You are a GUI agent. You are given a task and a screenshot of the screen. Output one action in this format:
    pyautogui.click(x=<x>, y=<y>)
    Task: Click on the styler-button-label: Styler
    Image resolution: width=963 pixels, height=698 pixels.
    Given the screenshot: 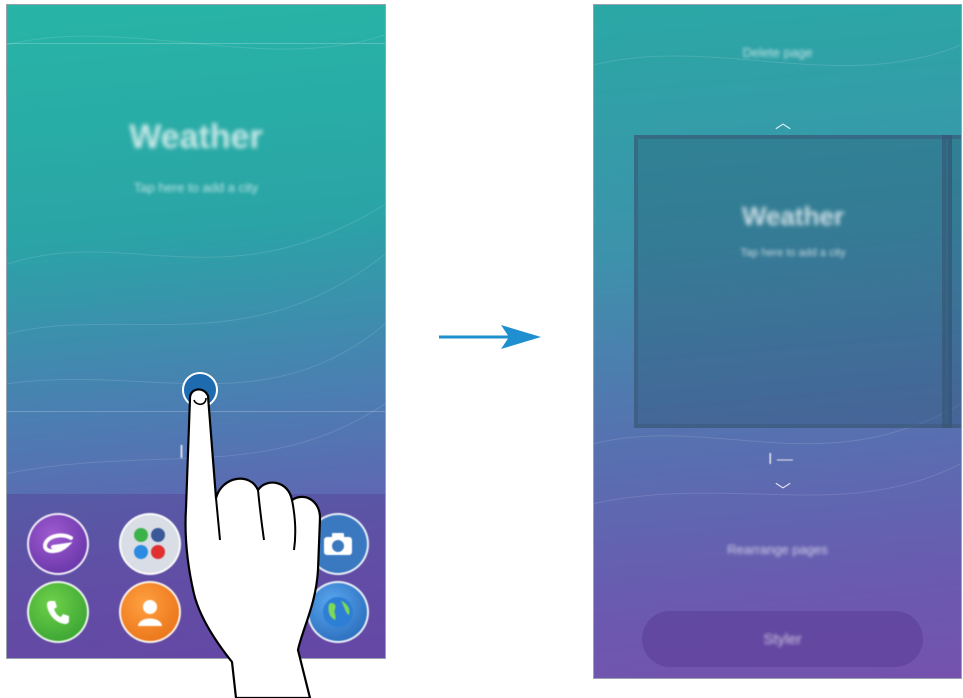 What is the action you would take?
    pyautogui.click(x=782, y=639)
    